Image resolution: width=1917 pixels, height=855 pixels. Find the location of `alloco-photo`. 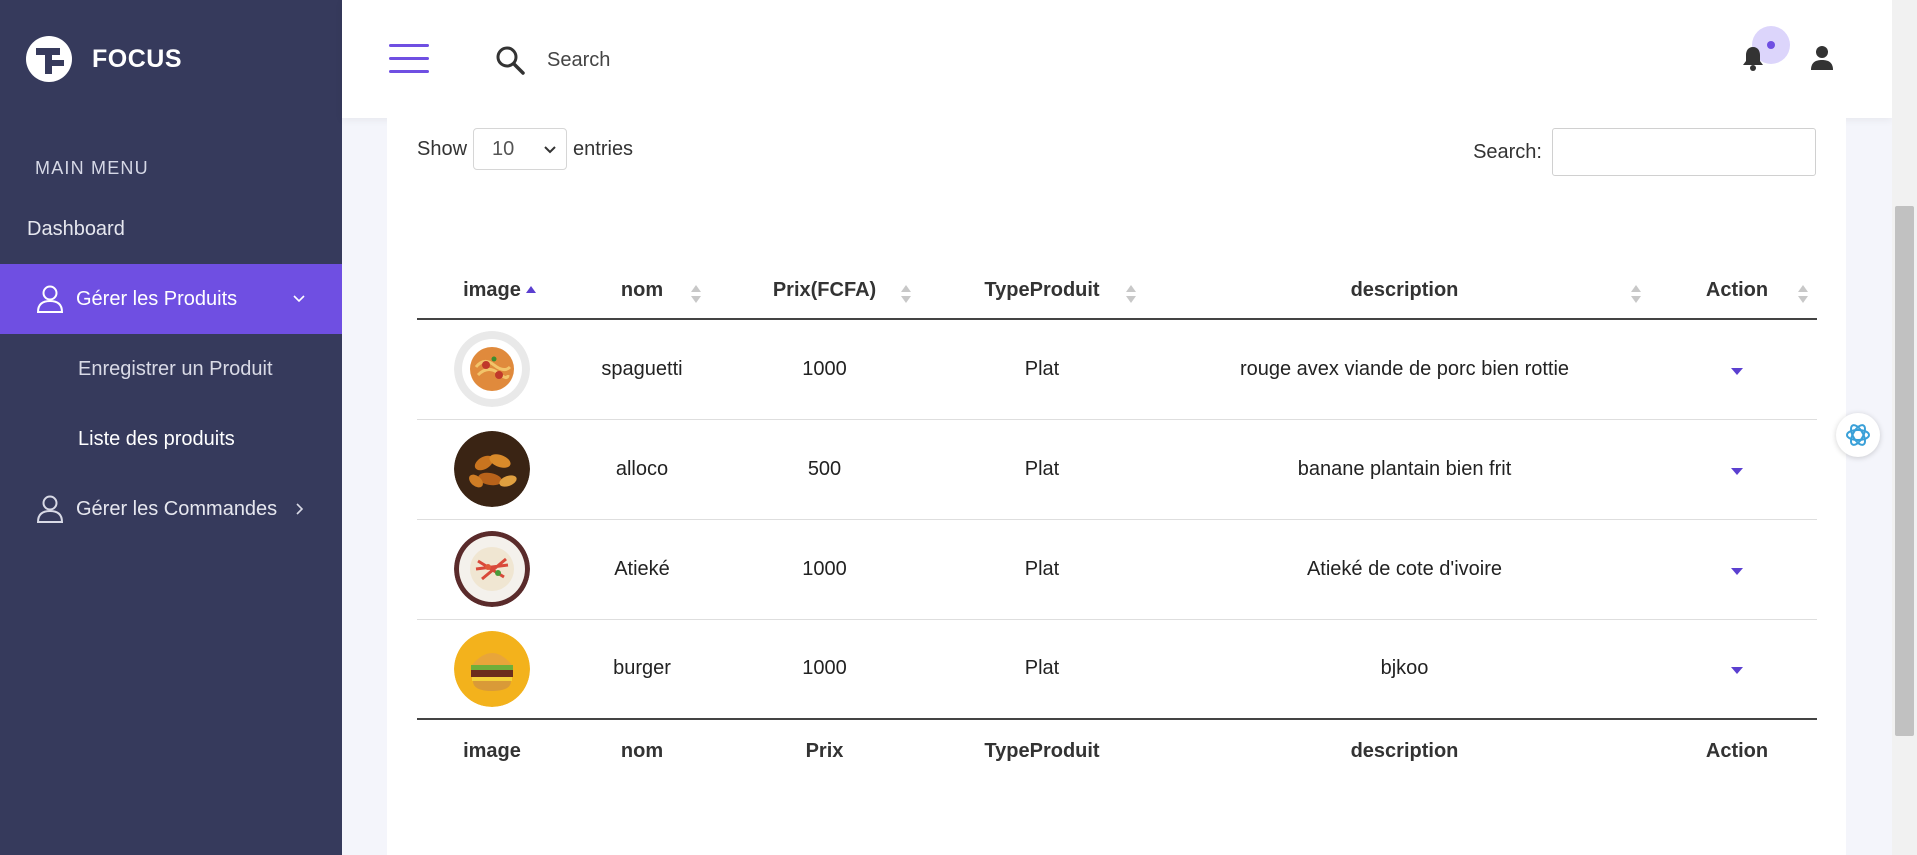

alloco-photo is located at coordinates (492, 469).